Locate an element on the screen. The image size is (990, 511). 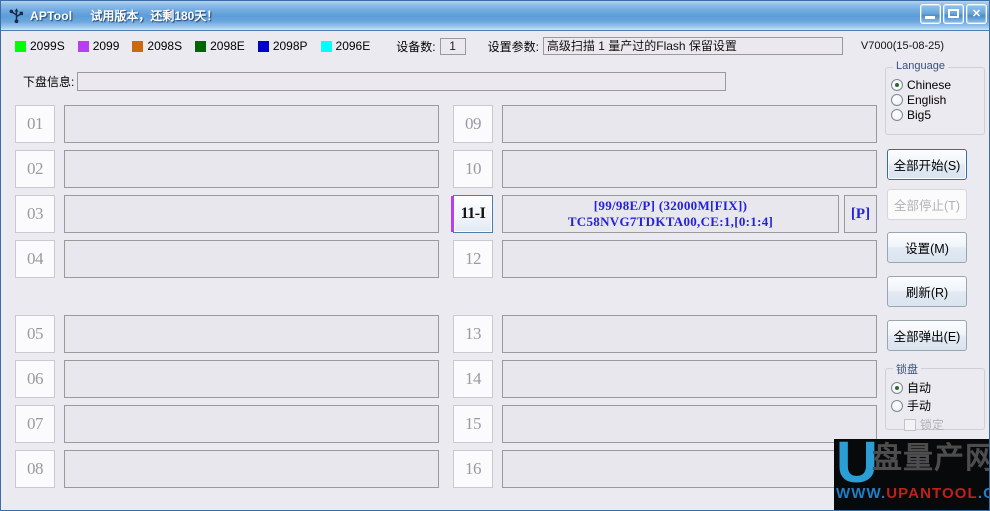
port-row: 05 is located at coordinates (227, 334).